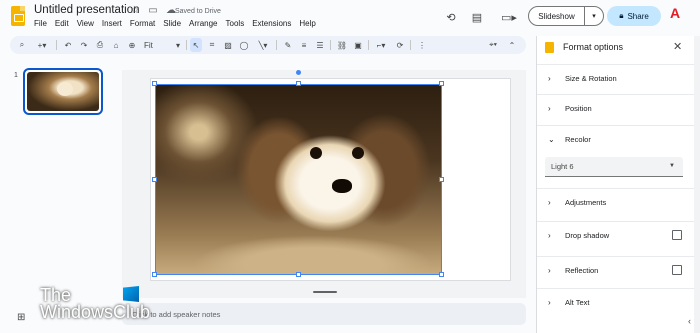 The width and height of the screenshot is (700, 333). I want to click on move-to-folder-icon: ▭, so click(153, 10).